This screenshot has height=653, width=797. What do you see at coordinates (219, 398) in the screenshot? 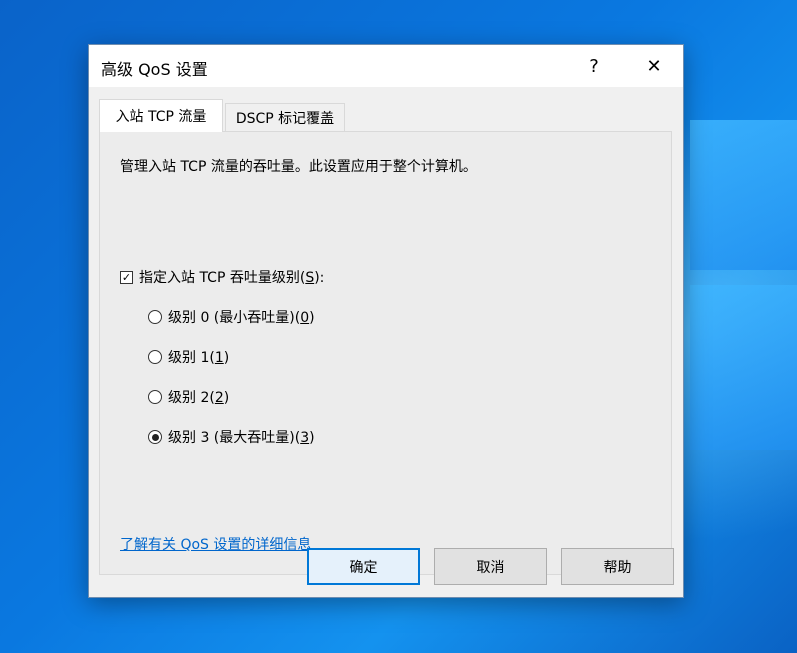
I see `radio-hotkey: 2` at bounding box center [219, 398].